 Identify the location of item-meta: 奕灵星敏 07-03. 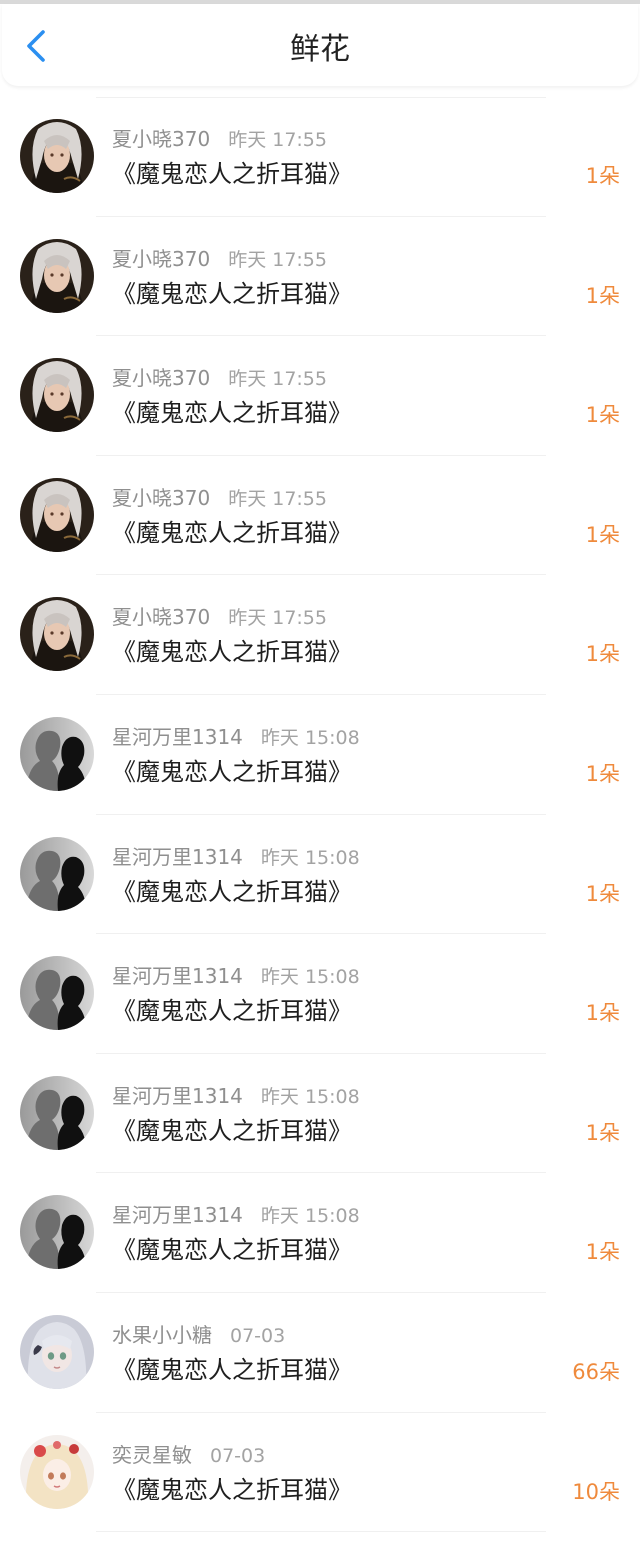
(188, 1455).